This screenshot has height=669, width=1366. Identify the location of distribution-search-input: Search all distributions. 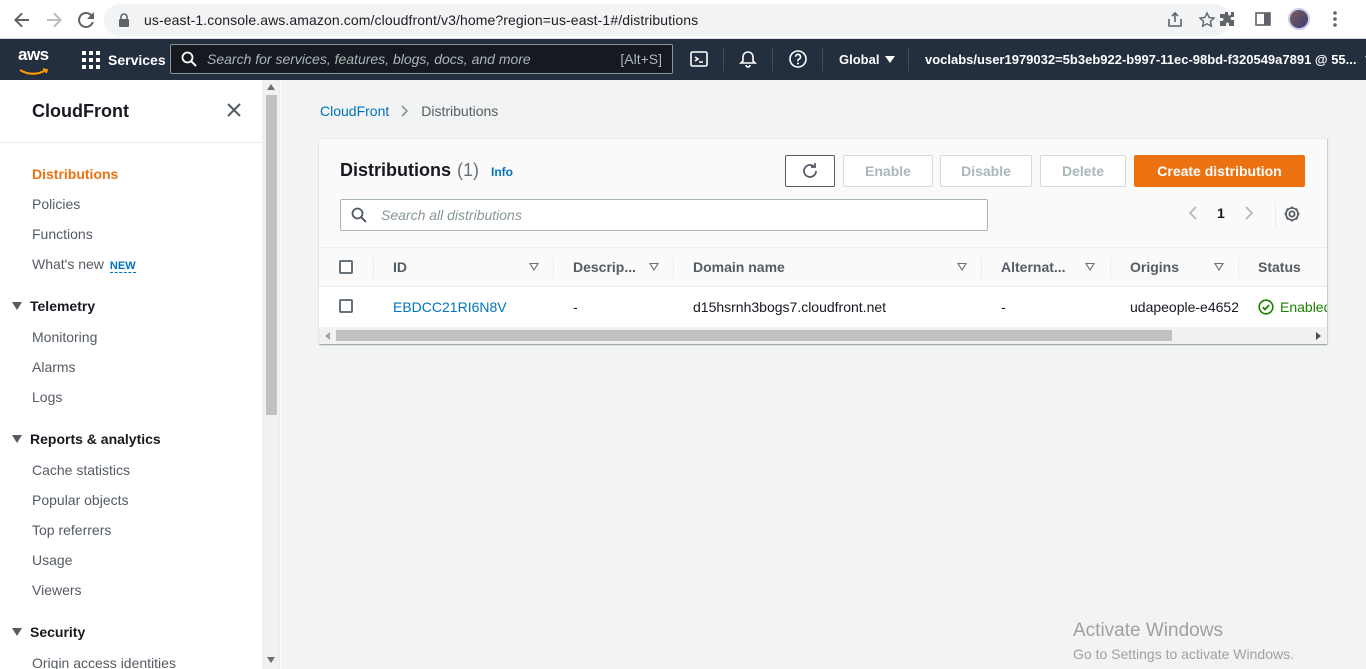
(664, 215).